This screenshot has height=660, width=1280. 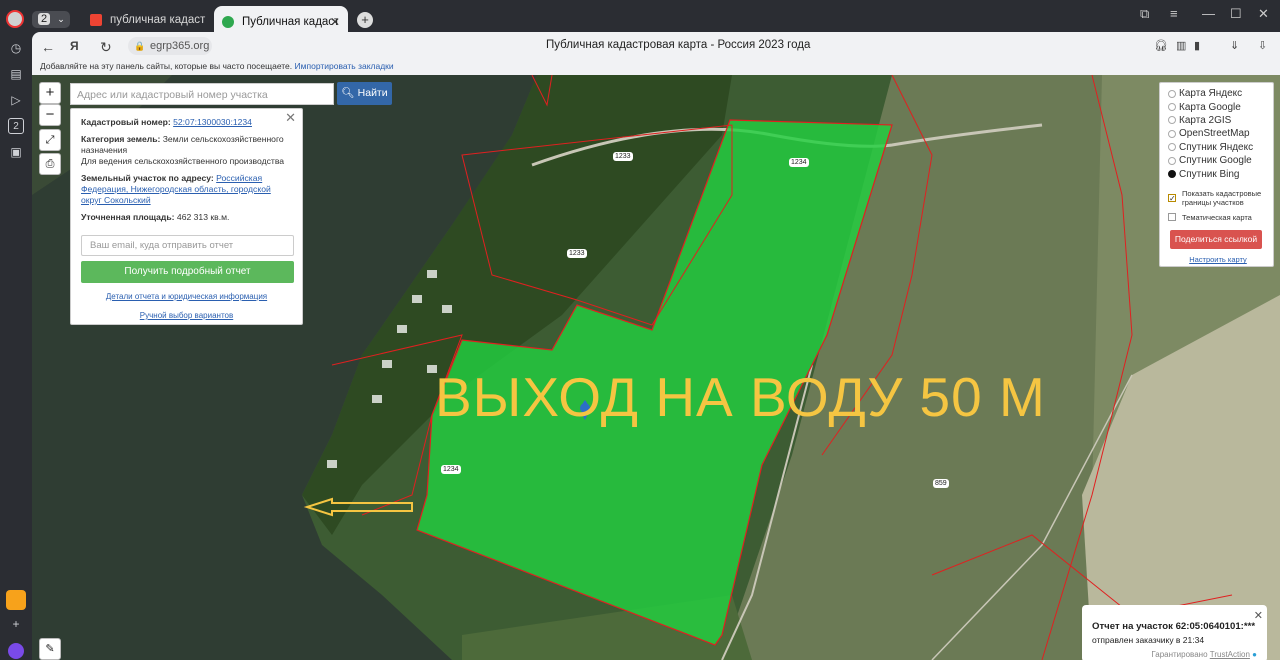 I want to click on layer-label: Карта 2GIS, so click(x=1205, y=120).